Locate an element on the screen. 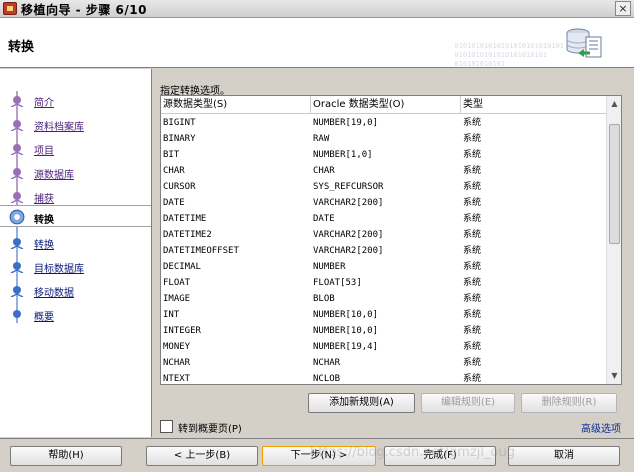  step-label: 捕获 is located at coordinates (44, 199).